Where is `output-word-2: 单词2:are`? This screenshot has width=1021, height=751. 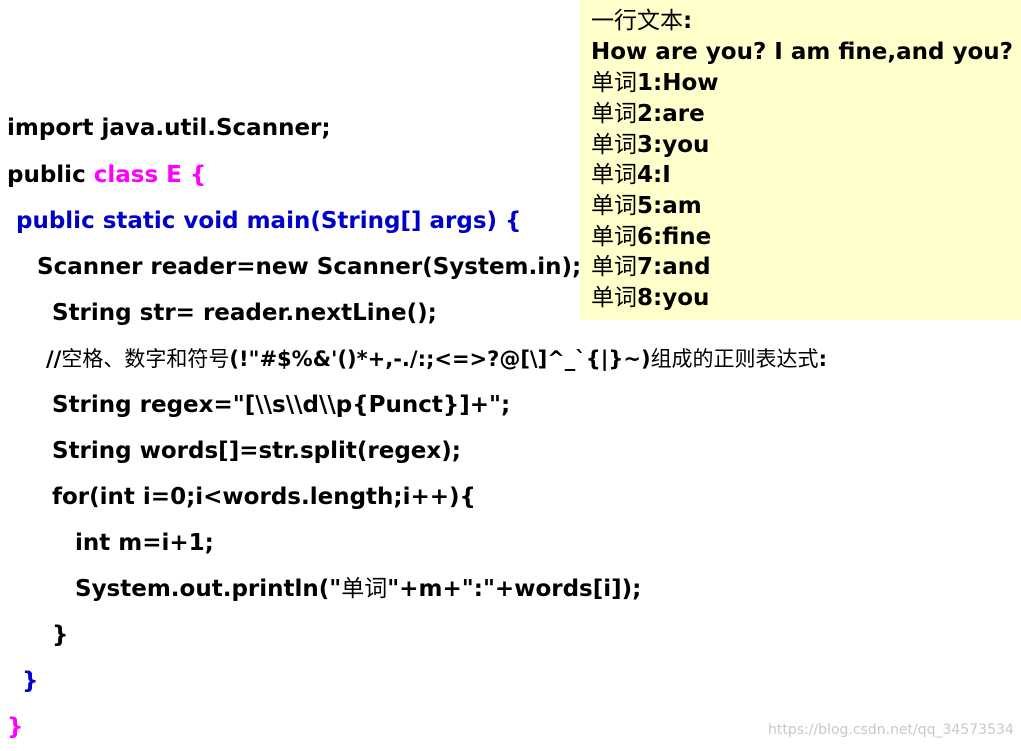 output-word-2: 单词2:are is located at coordinates (648, 114).